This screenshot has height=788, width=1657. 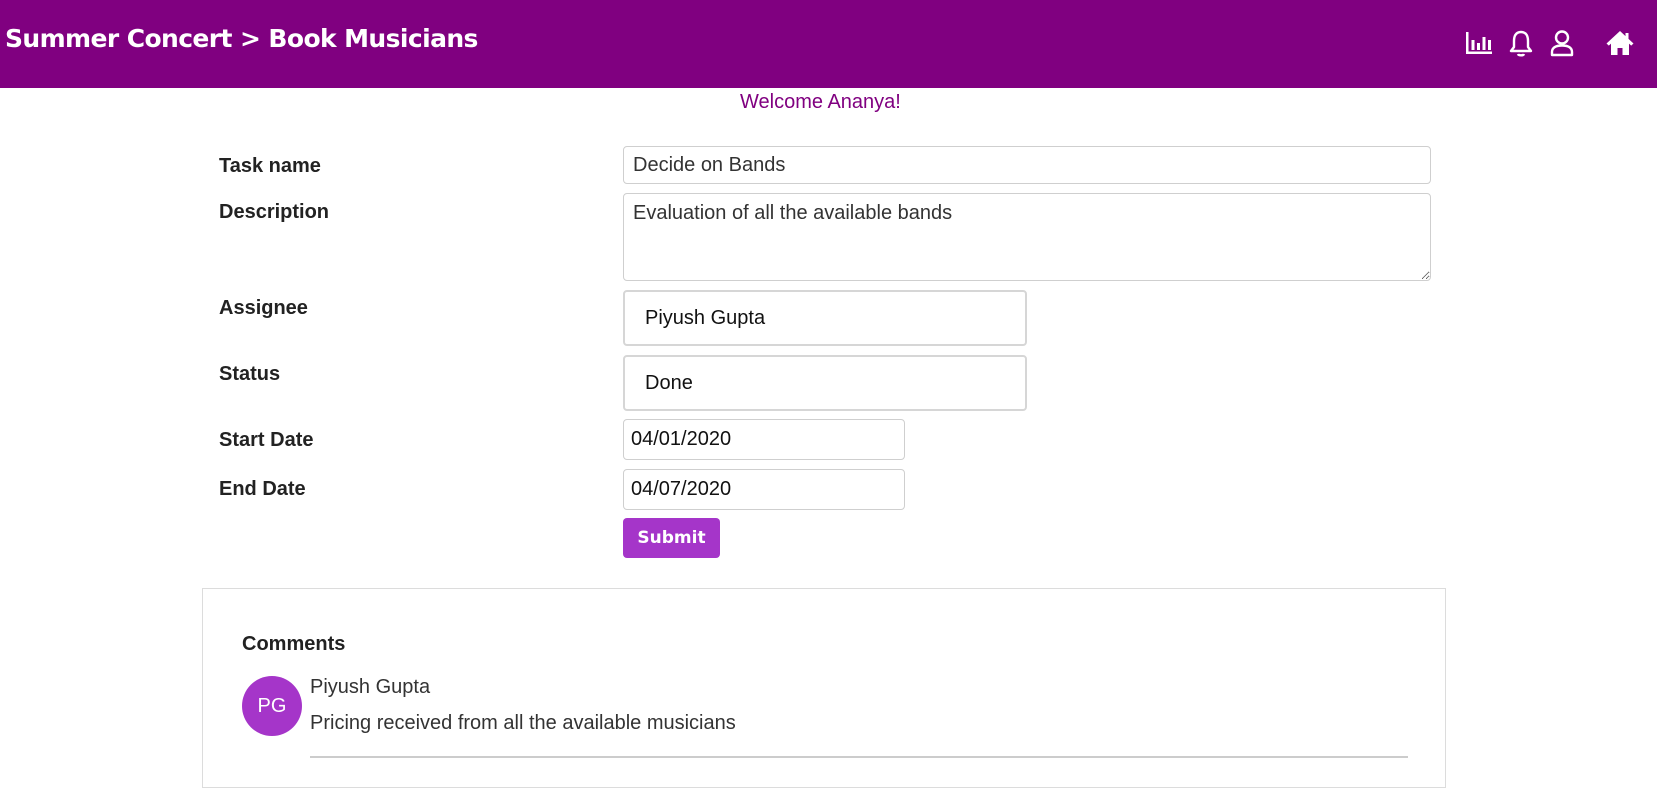 I want to click on breadcrumb: Summer Concert > Book Musicians, so click(x=241, y=38).